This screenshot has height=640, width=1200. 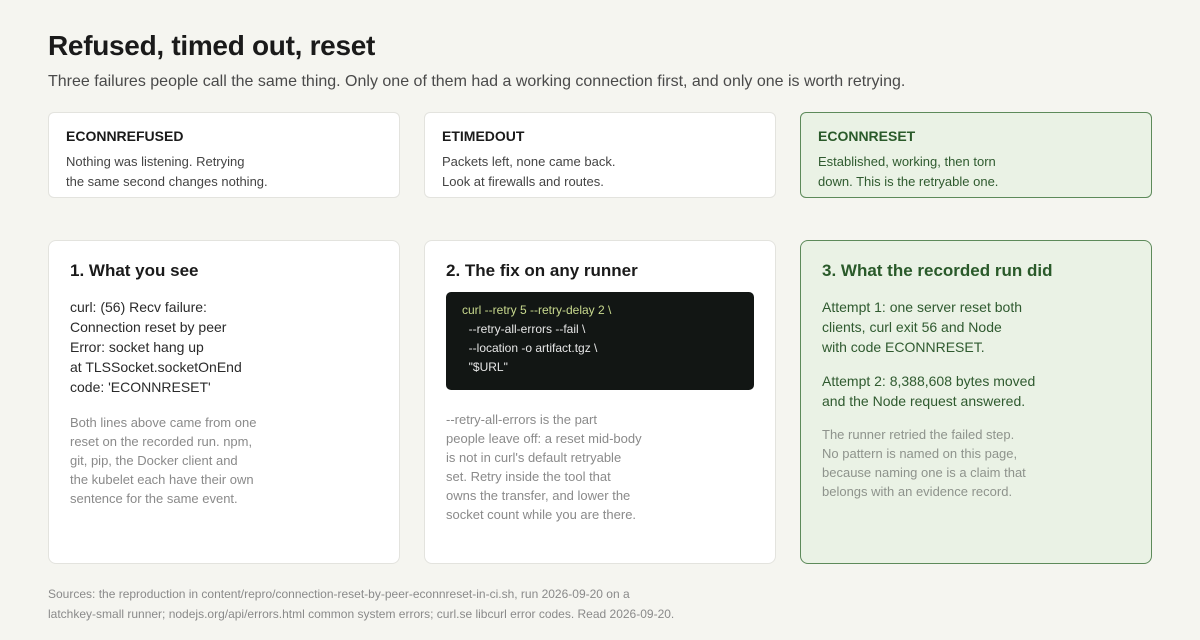 I want to click on code-name: ECONNREFUSED, so click(x=125, y=136).